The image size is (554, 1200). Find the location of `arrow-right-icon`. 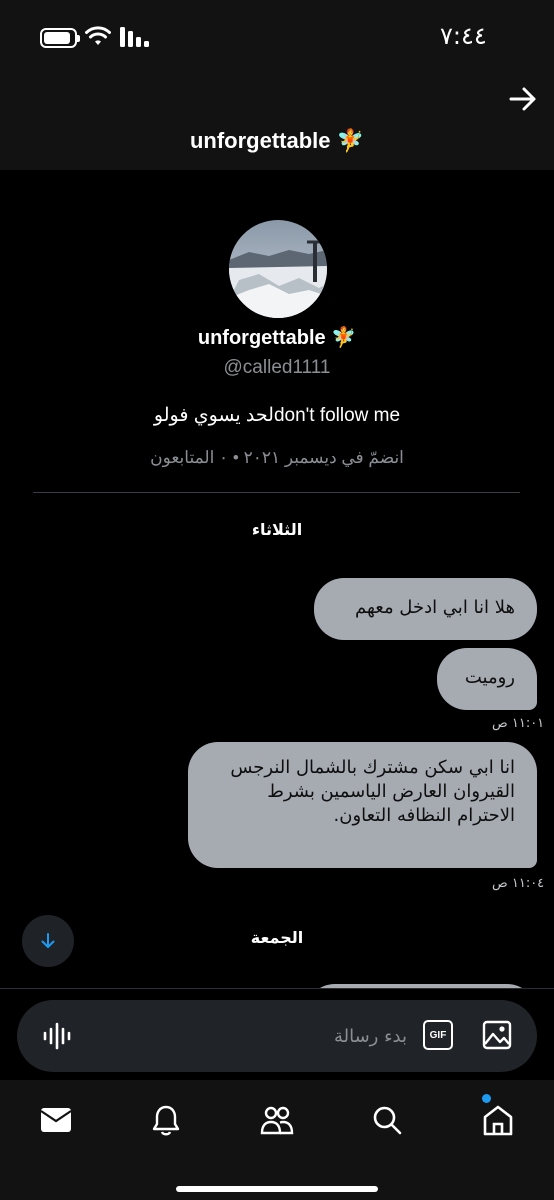

arrow-right-icon is located at coordinates (523, 99).